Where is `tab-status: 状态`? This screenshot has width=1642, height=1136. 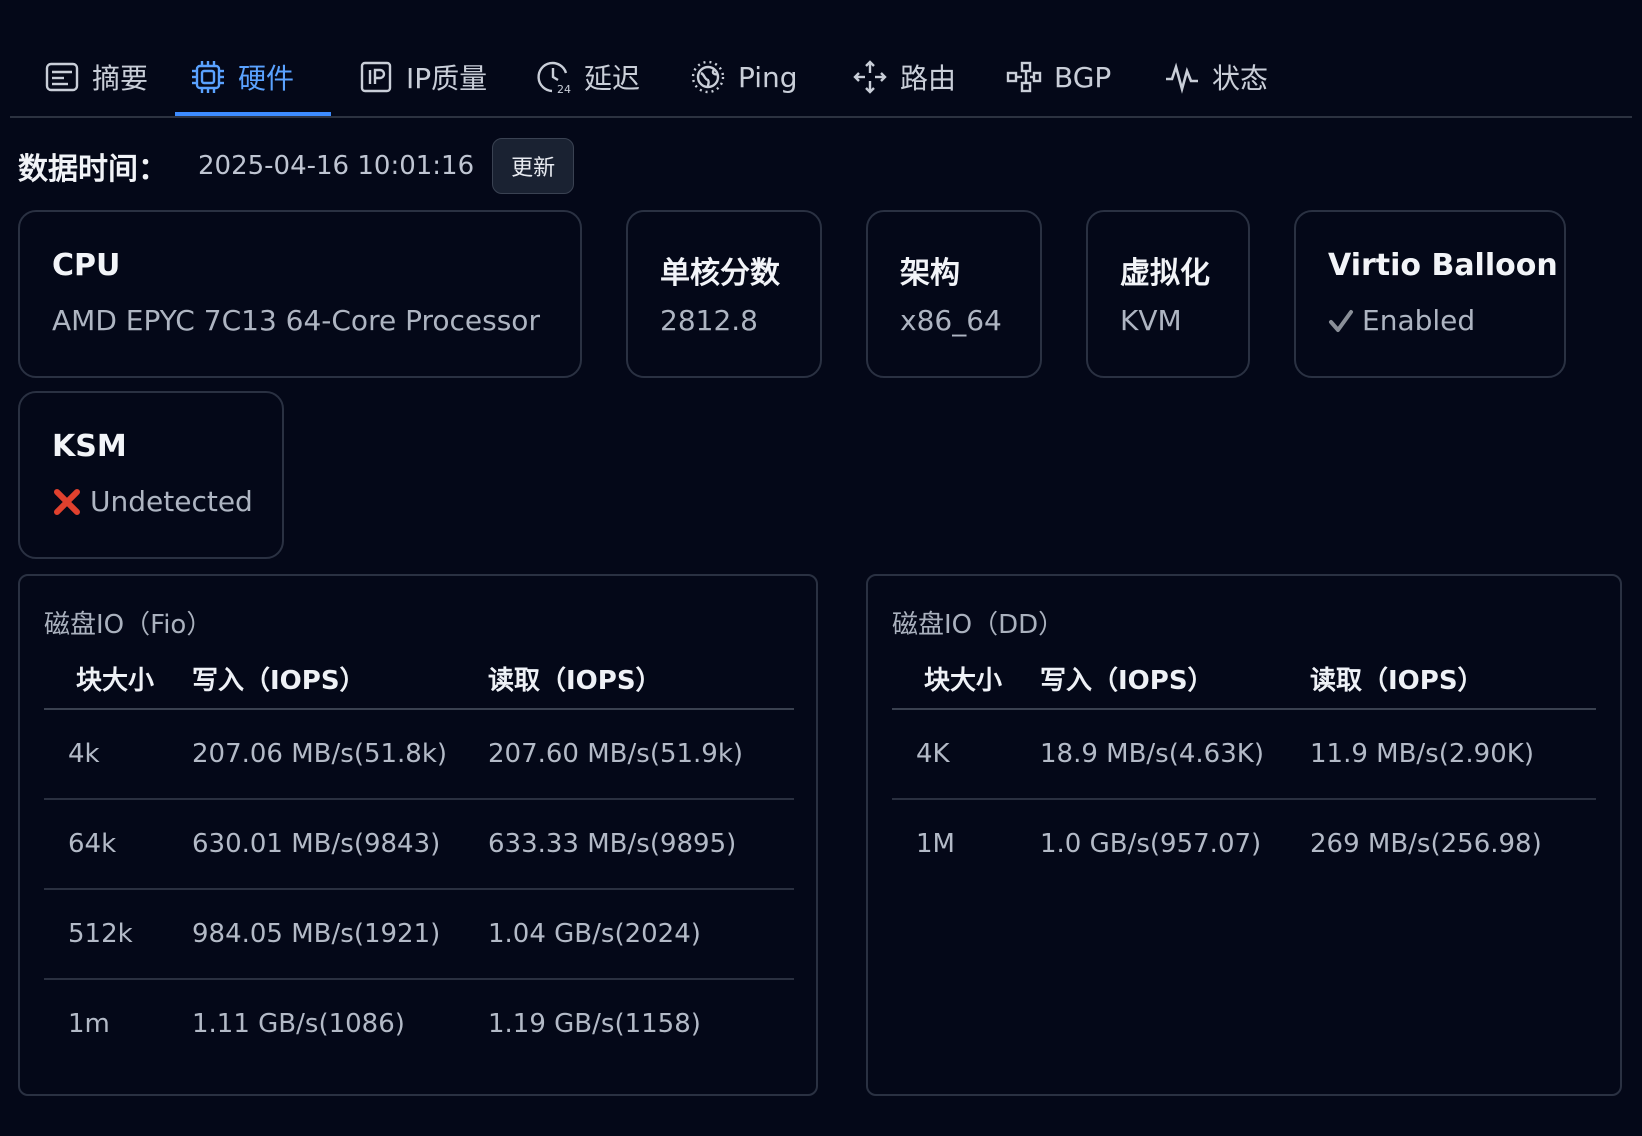 tab-status: 状态 is located at coordinates (1216, 77).